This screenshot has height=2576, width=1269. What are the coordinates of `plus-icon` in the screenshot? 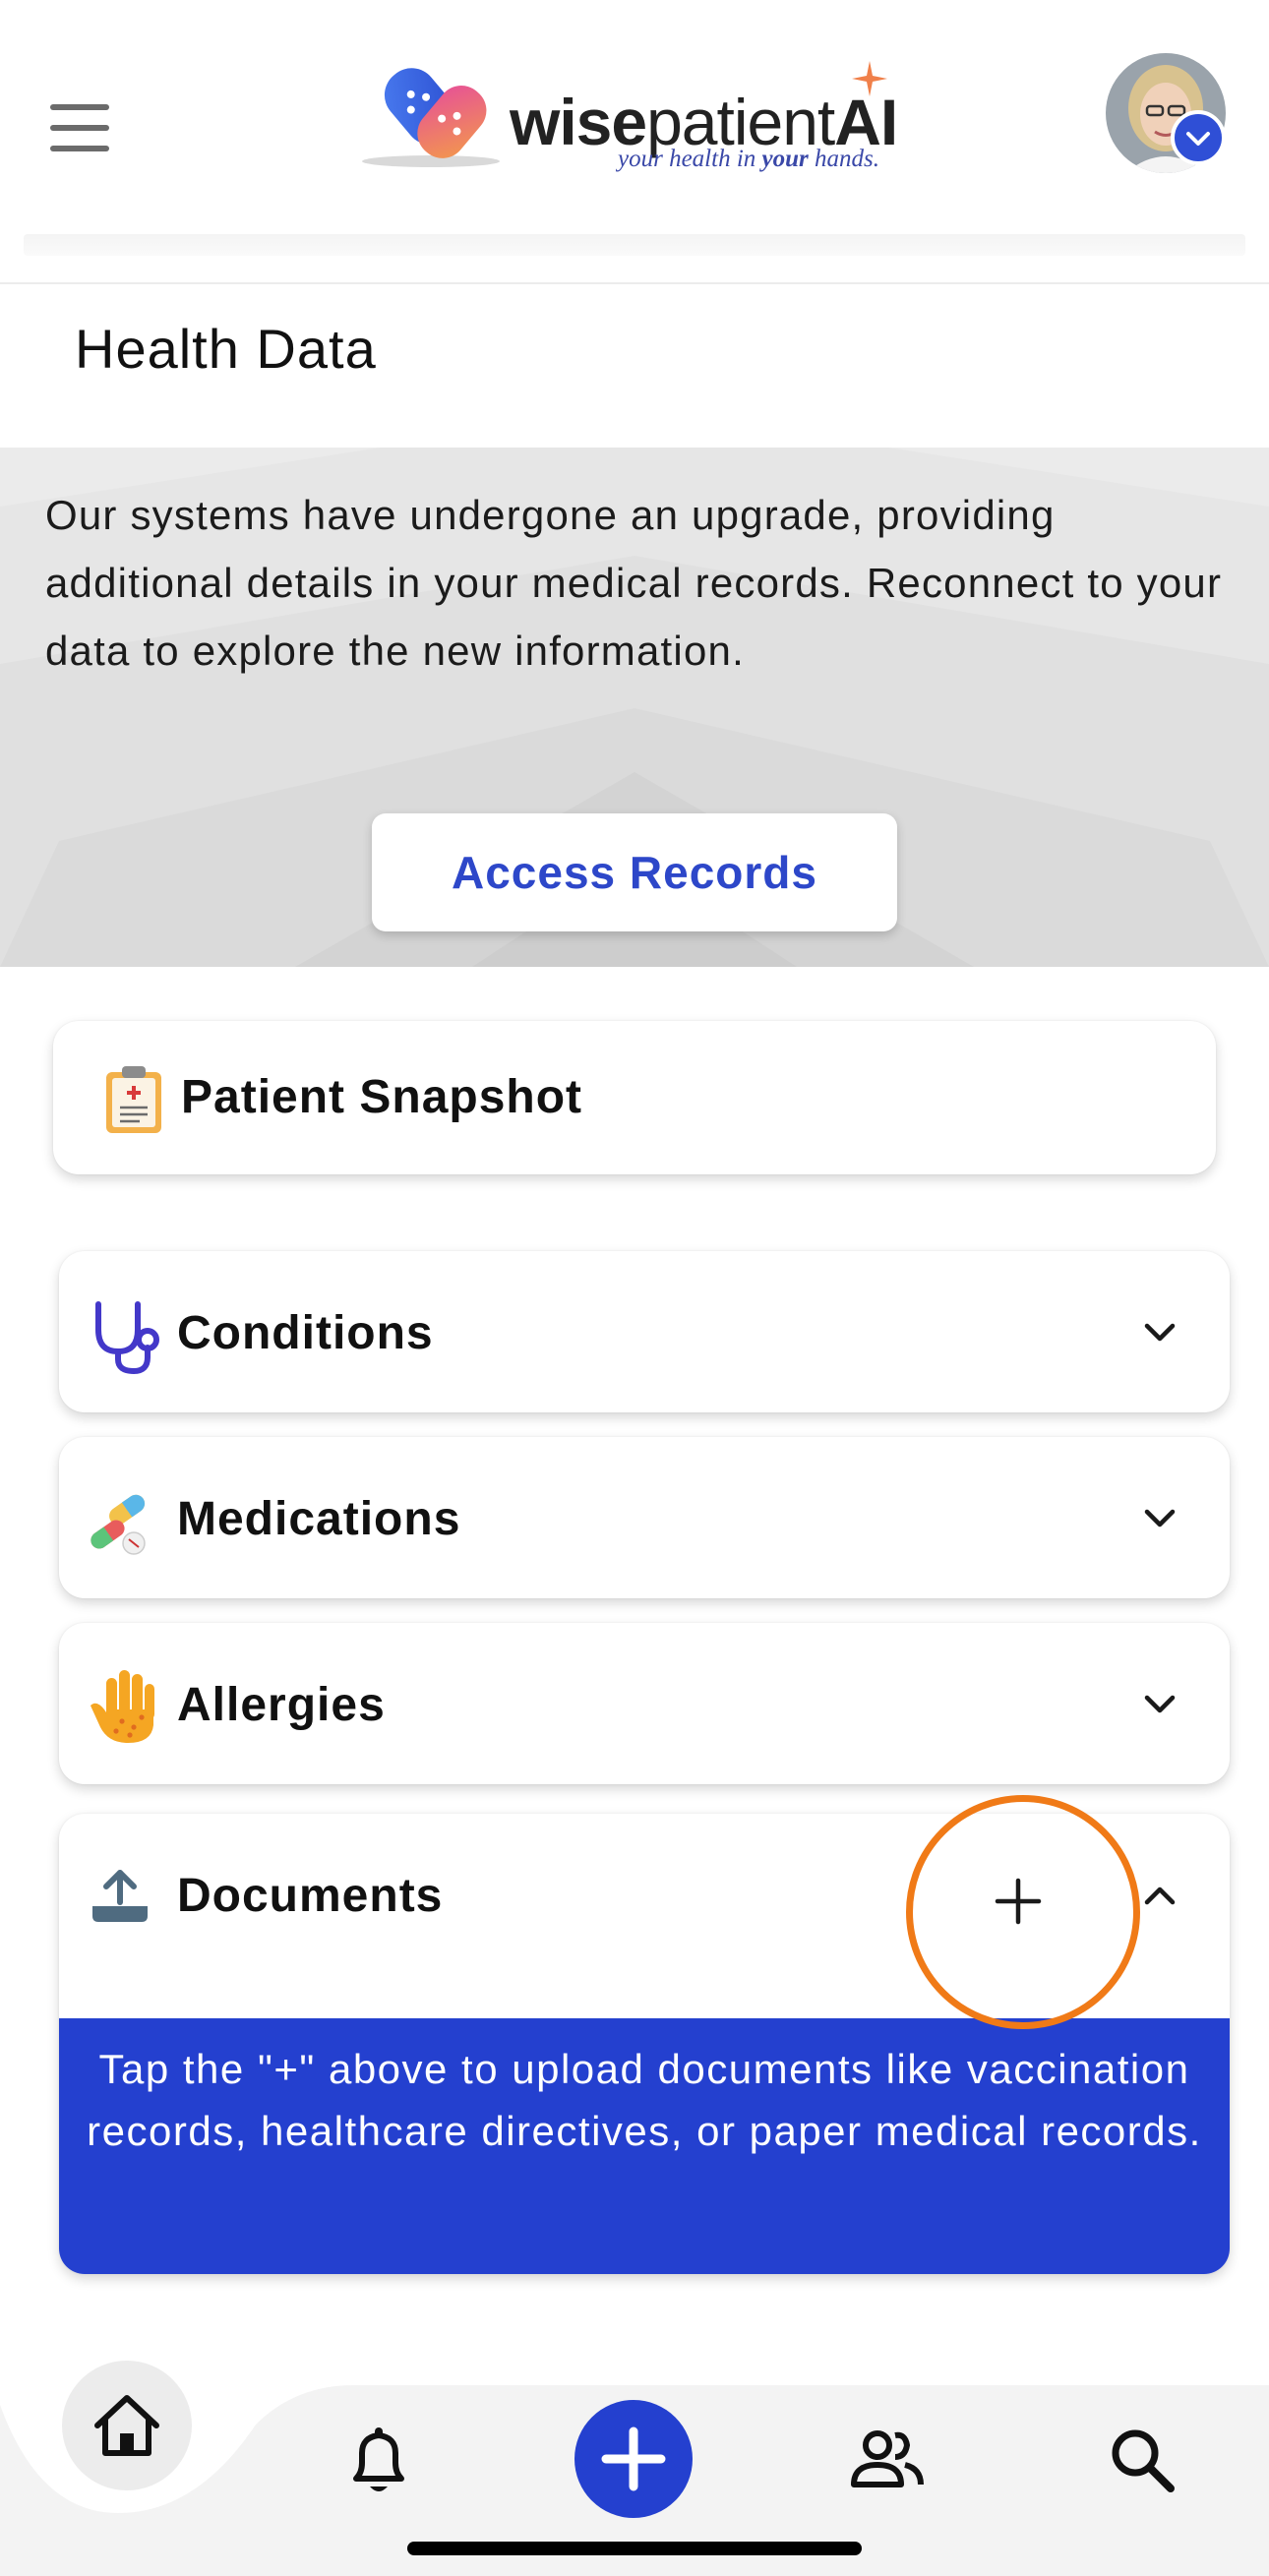 It's located at (633, 2458).